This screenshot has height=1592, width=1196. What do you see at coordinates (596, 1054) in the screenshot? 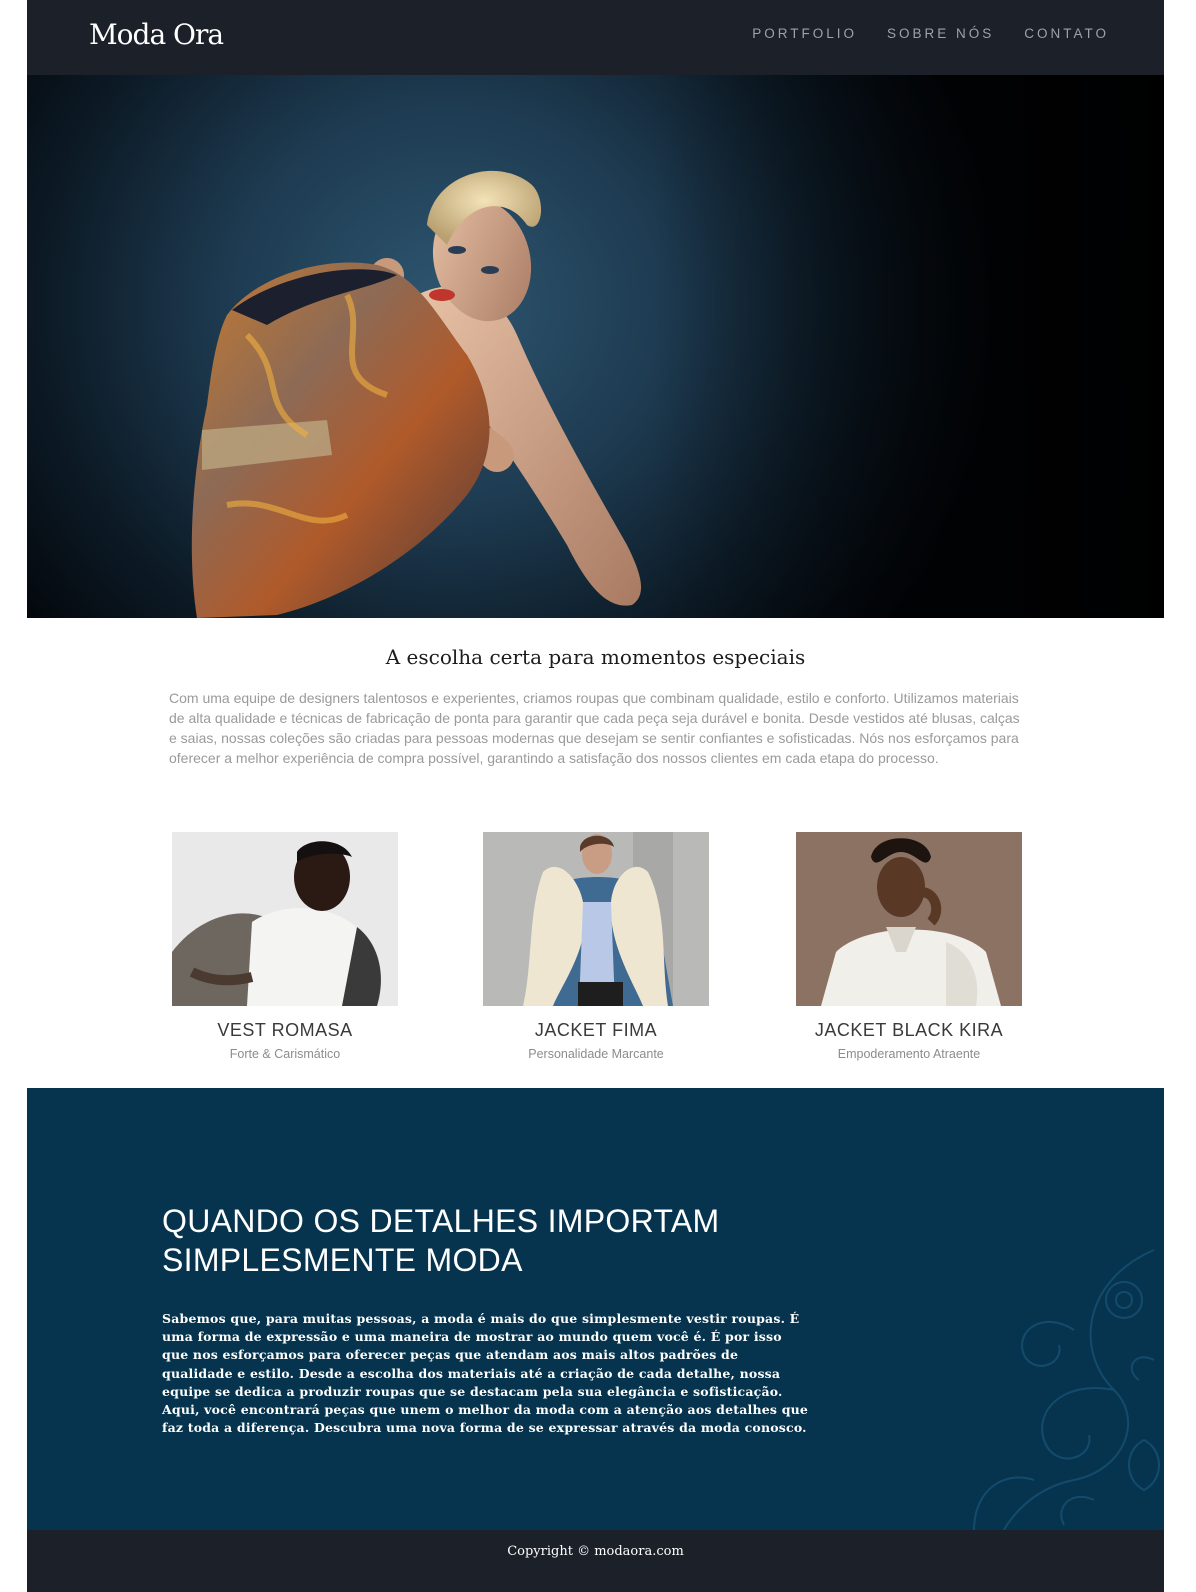
I see `product-tagline: Personalidade Marcante` at bounding box center [596, 1054].